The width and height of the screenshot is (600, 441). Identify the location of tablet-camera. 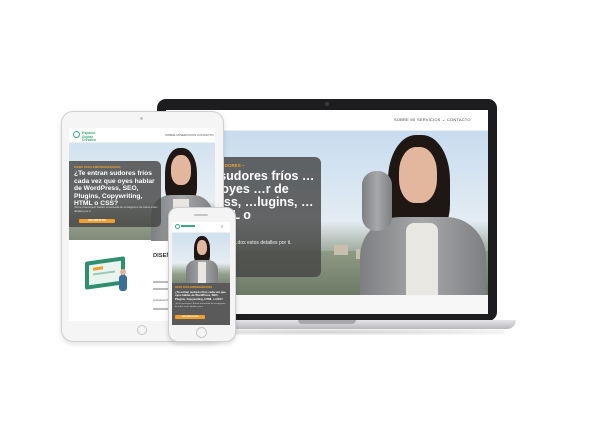
(141, 118).